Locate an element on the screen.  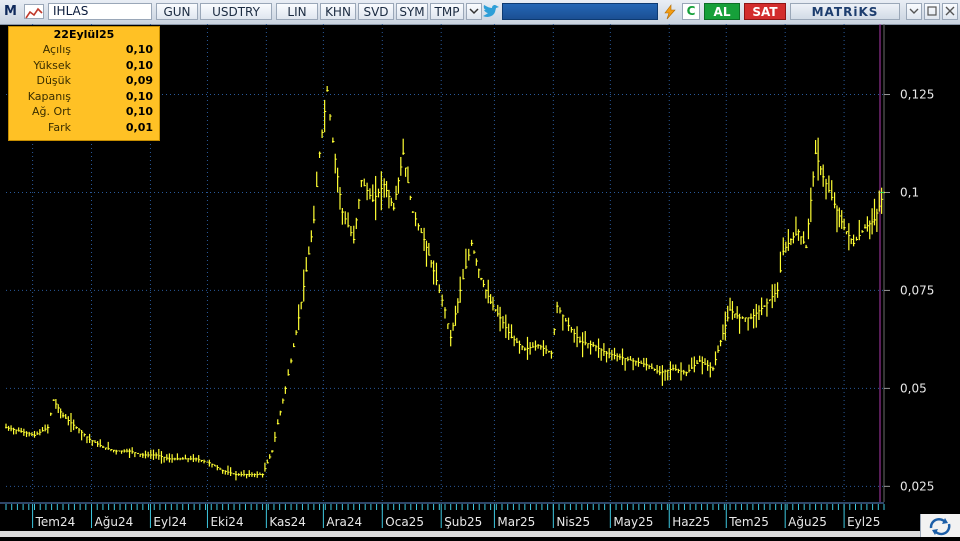
x-tick-label: Tem24 is located at coordinates (55, 522).